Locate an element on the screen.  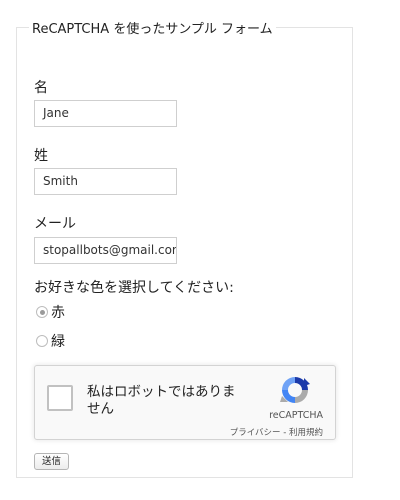
radio-green is located at coordinates (42, 341).